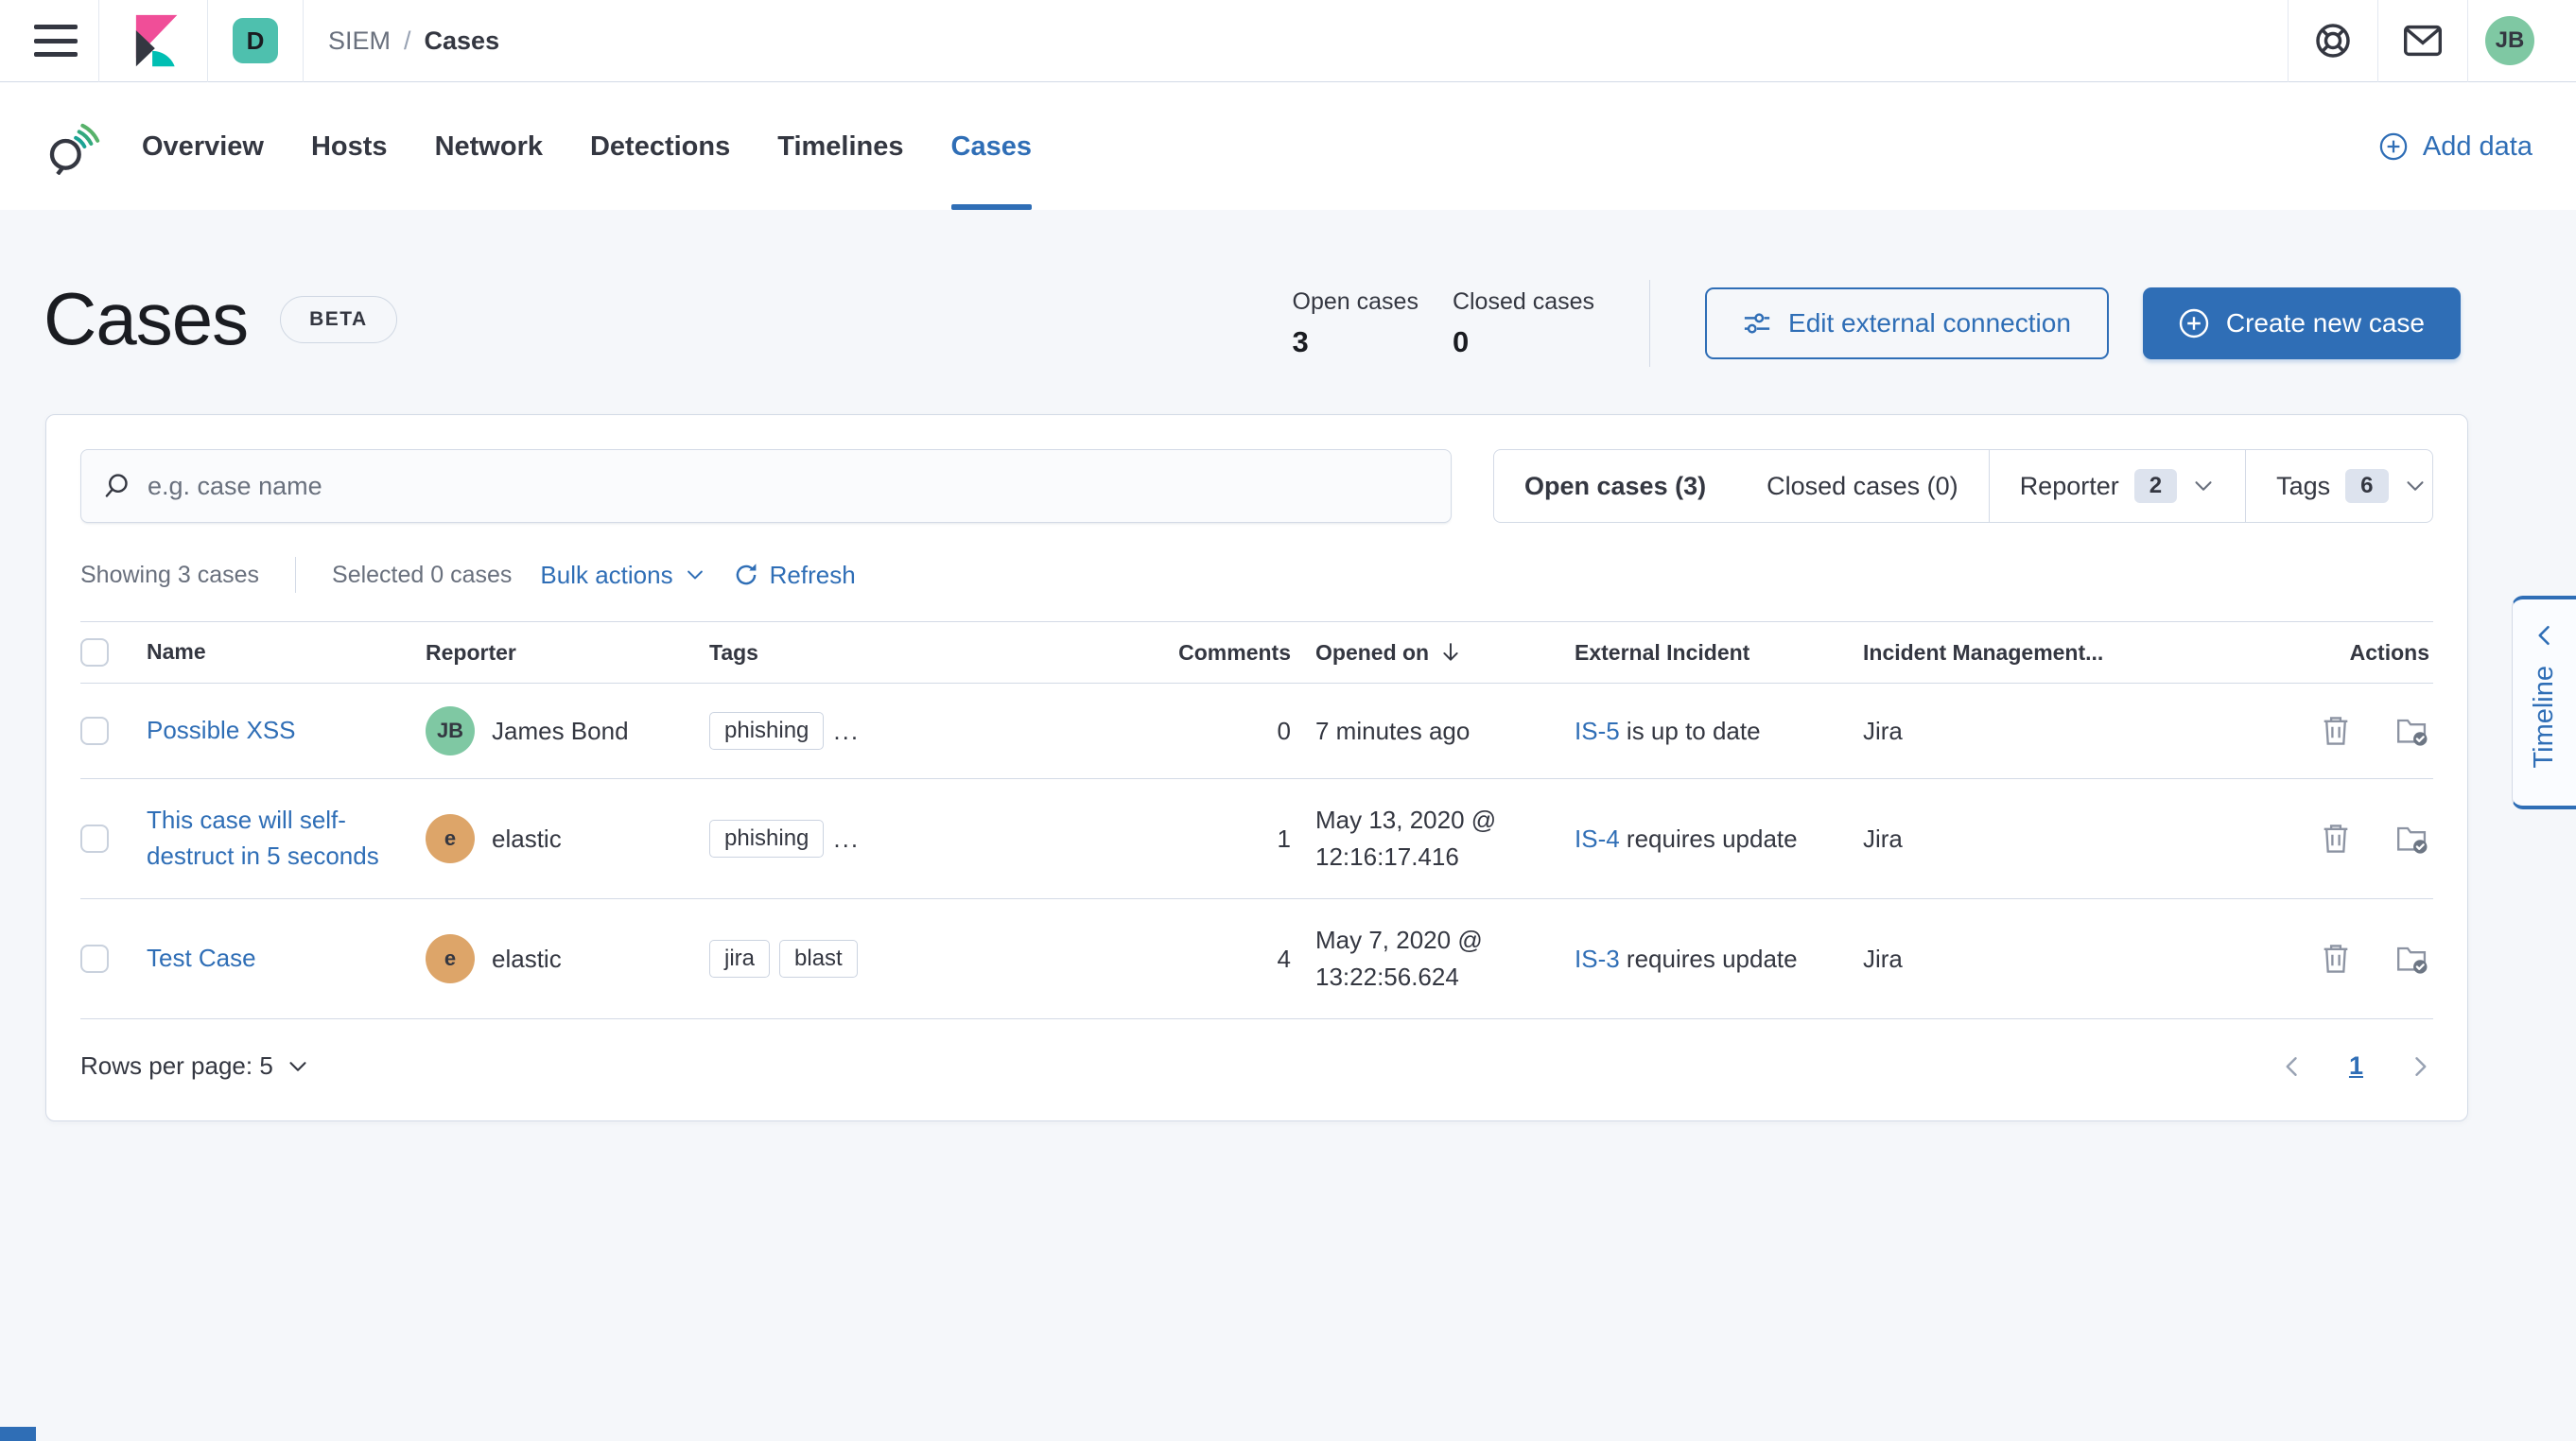 The height and width of the screenshot is (1441, 2576). Describe the element at coordinates (489, 146) in the screenshot. I see `tab-network: Network` at that location.